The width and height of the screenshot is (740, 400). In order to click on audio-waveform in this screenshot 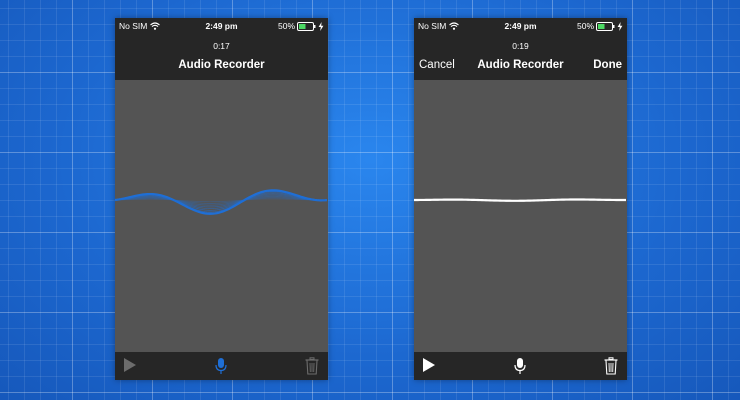, I will do `click(221, 202)`.